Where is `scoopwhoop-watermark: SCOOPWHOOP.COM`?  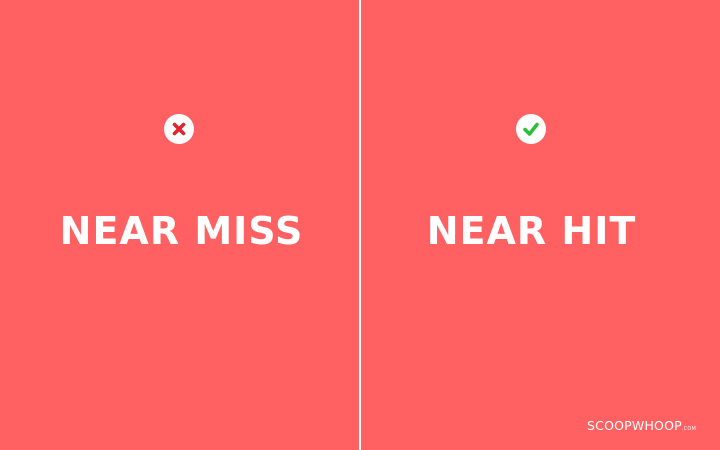 scoopwhoop-watermark: SCOOPWHOOP.COM is located at coordinates (641, 427).